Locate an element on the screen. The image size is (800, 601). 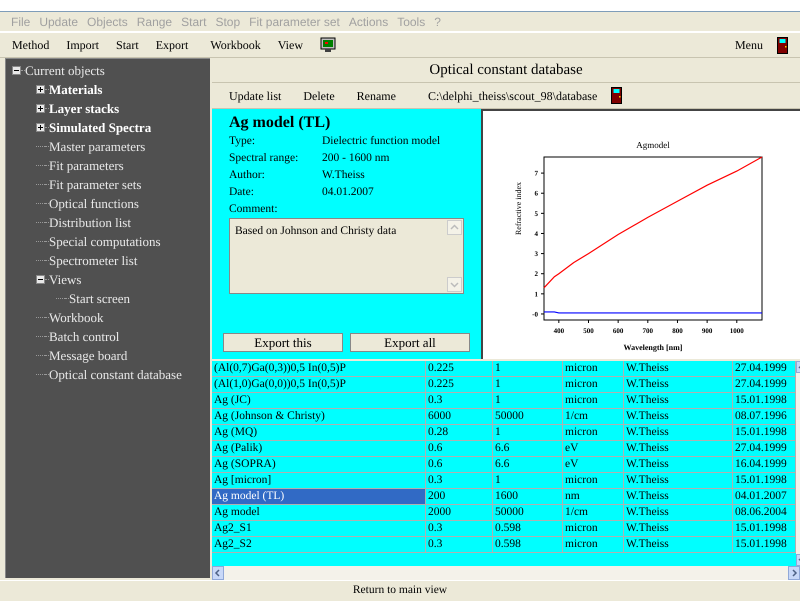
tree-item: Batch control is located at coordinates (84, 336).